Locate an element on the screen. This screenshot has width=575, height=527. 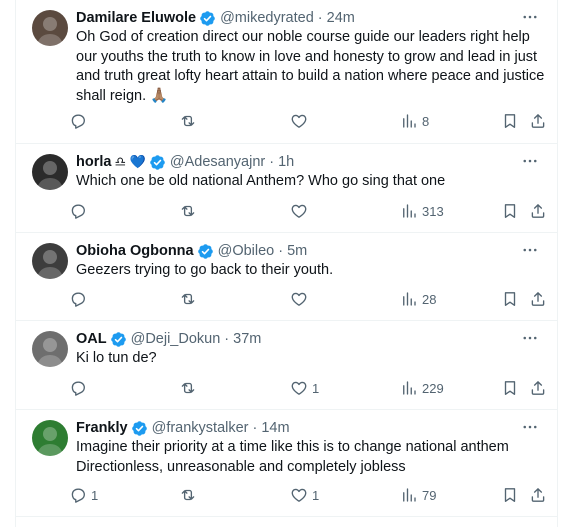
timestamp: 14m is located at coordinates (275, 428).